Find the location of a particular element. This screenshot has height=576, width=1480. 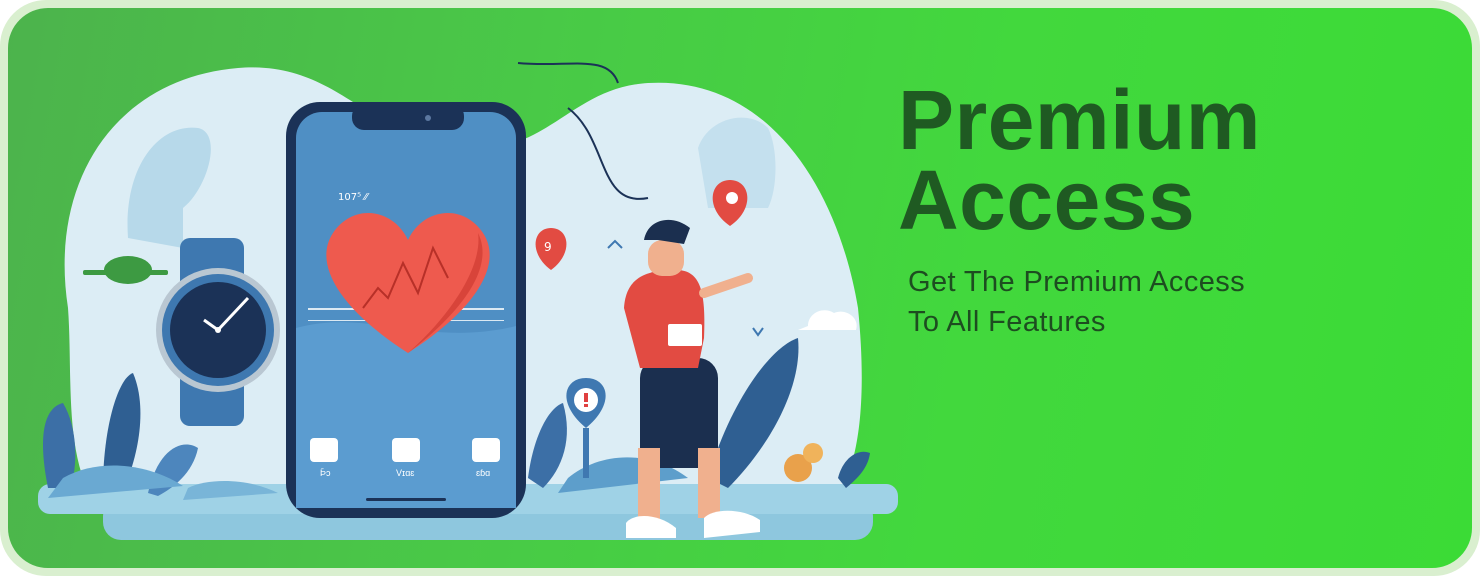

app-label-3: ɛɓɑ is located at coordinates (483, 473).